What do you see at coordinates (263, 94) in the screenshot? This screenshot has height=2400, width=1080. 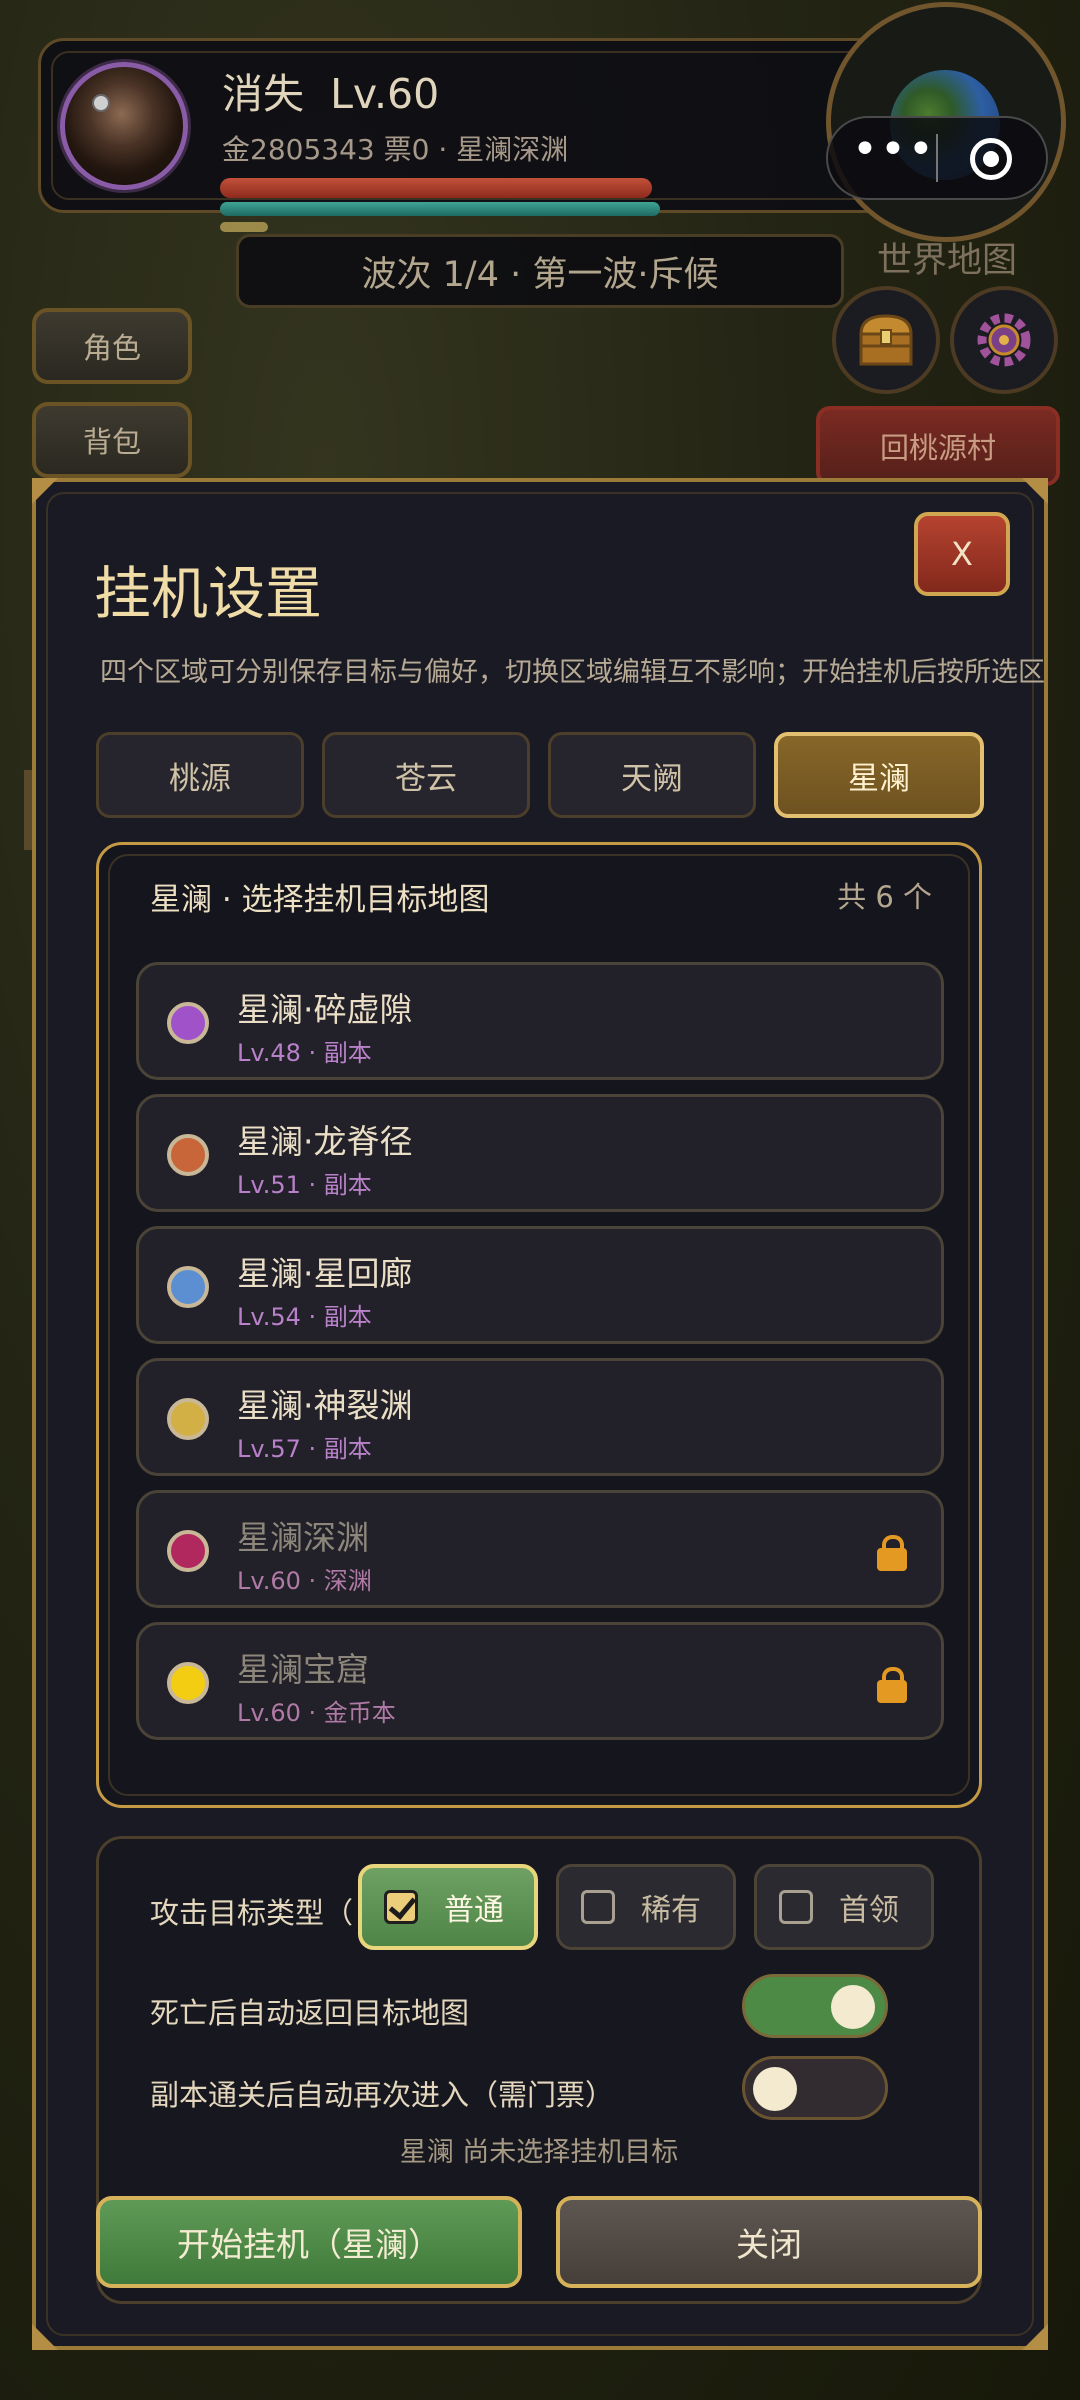 I see `player-name: 消失` at bounding box center [263, 94].